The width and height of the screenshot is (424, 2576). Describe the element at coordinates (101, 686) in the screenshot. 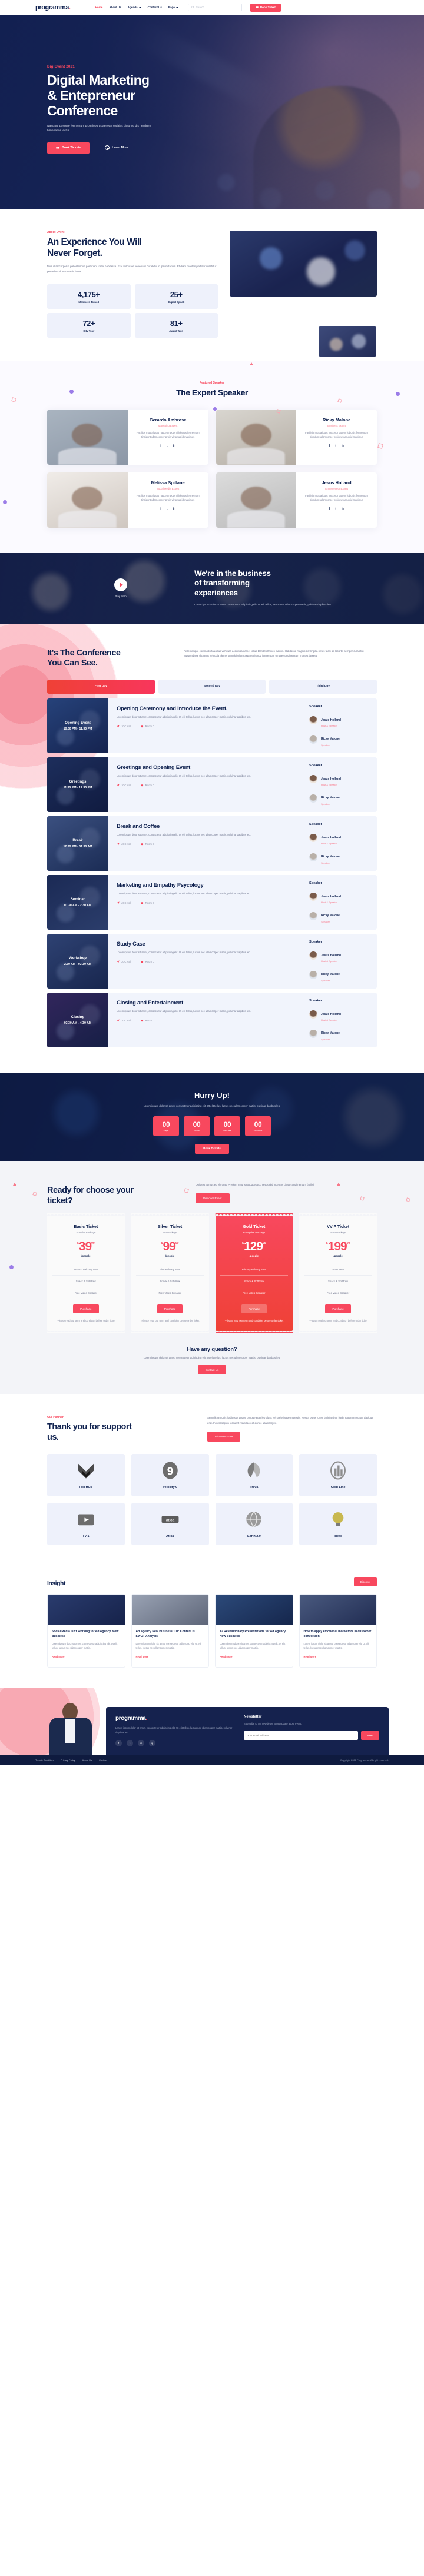

I see `tab-first-day: First Day` at that location.